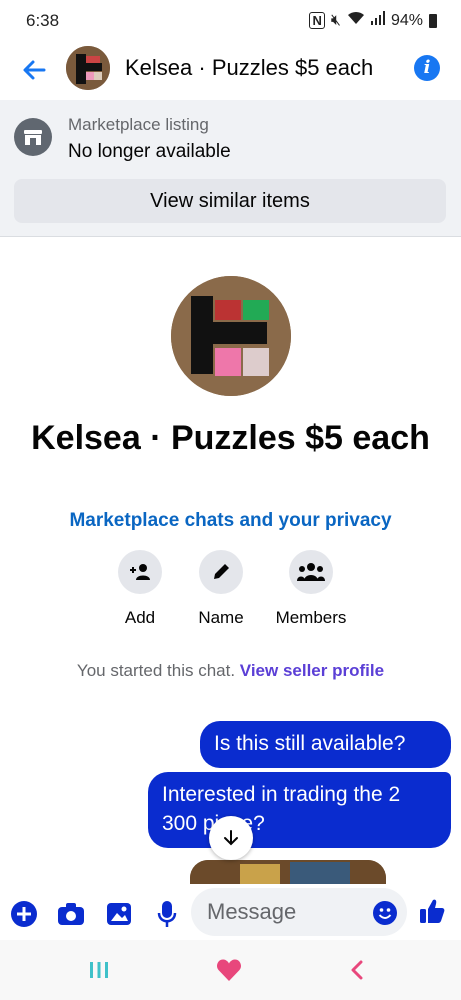 The image size is (461, 1000). I want to click on storefront-icon, so click(33, 137).